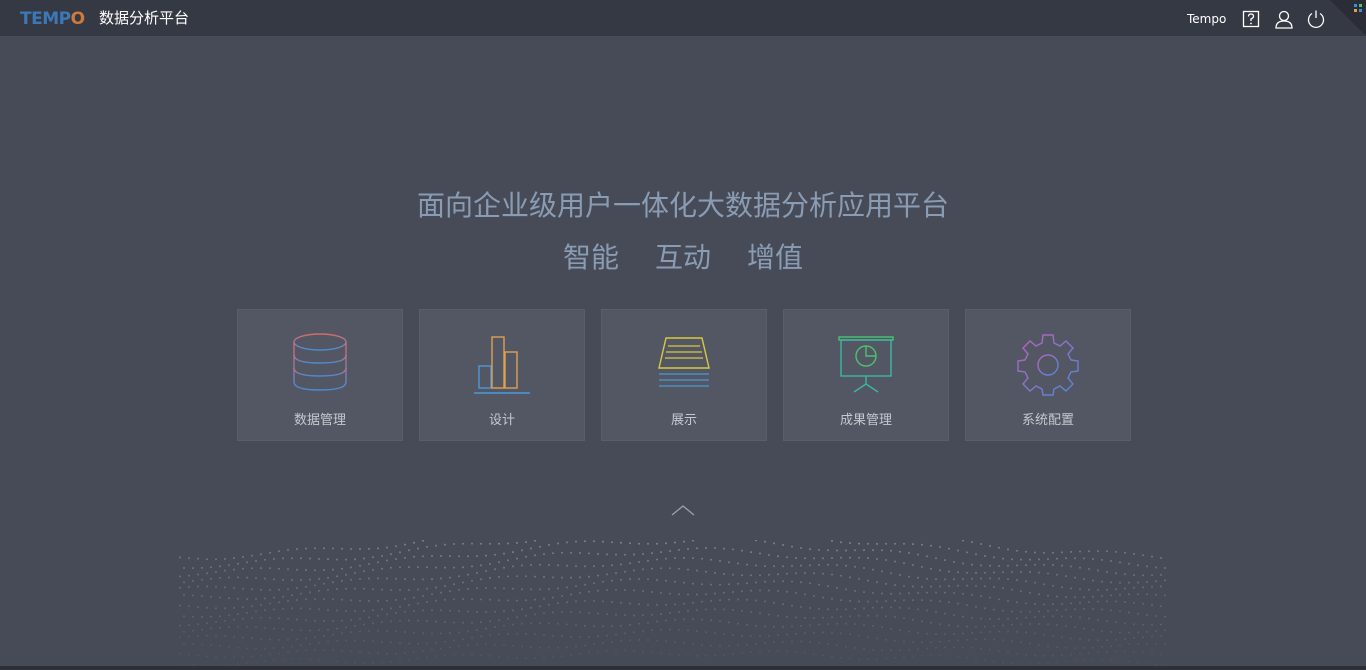 Image resolution: width=1366 pixels, height=670 pixels. I want to click on tile-system-config: 系统配置, so click(1048, 375).